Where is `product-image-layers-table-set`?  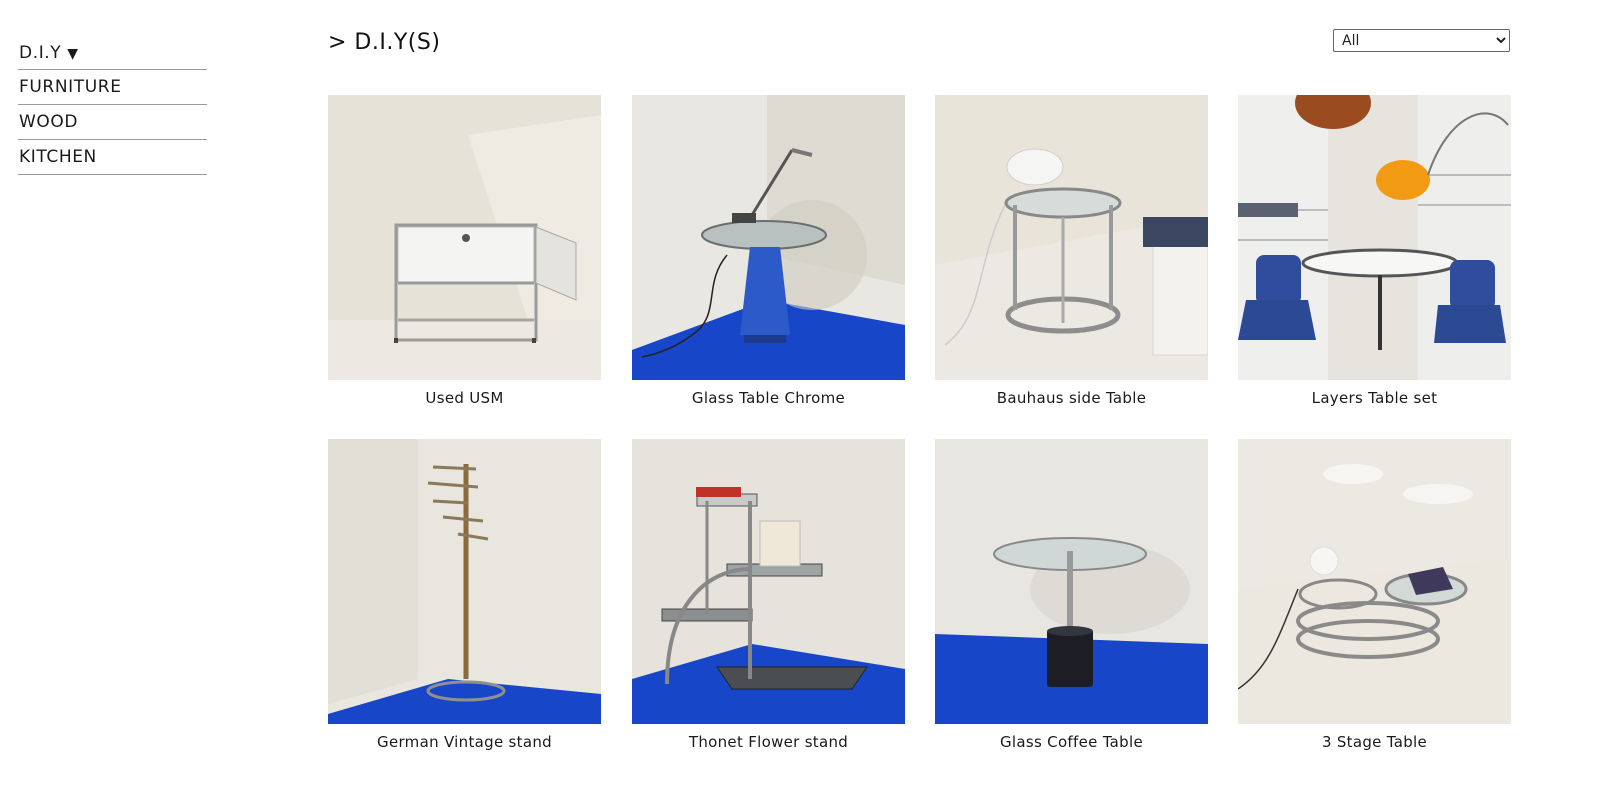
product-image-layers-table-set is located at coordinates (1374, 237).